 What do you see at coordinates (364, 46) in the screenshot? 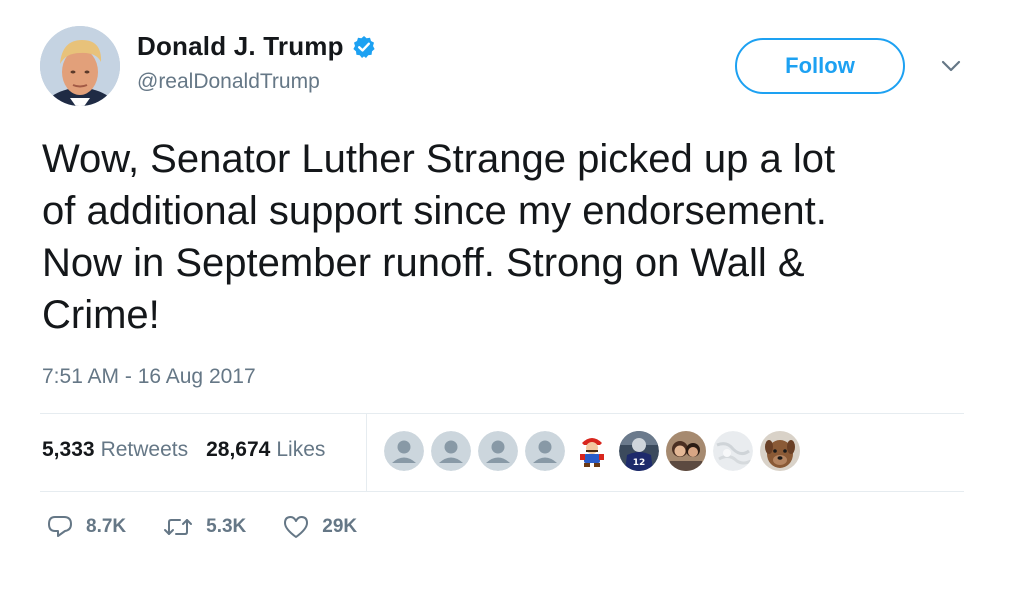
I see `verified-badge-icon` at bounding box center [364, 46].